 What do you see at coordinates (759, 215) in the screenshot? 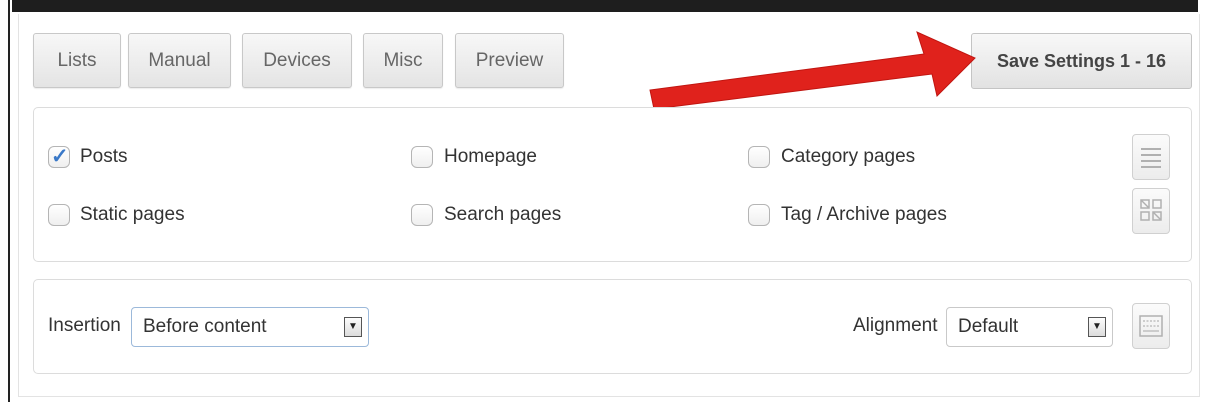
I see `checkbox-tag-archive-pages` at bounding box center [759, 215].